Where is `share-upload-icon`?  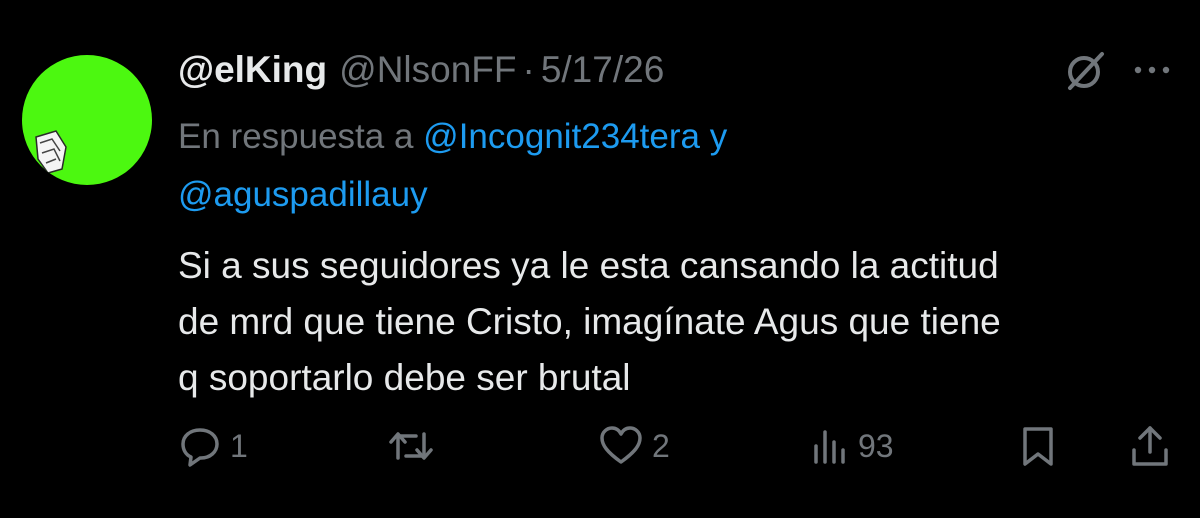 share-upload-icon is located at coordinates (1150, 446).